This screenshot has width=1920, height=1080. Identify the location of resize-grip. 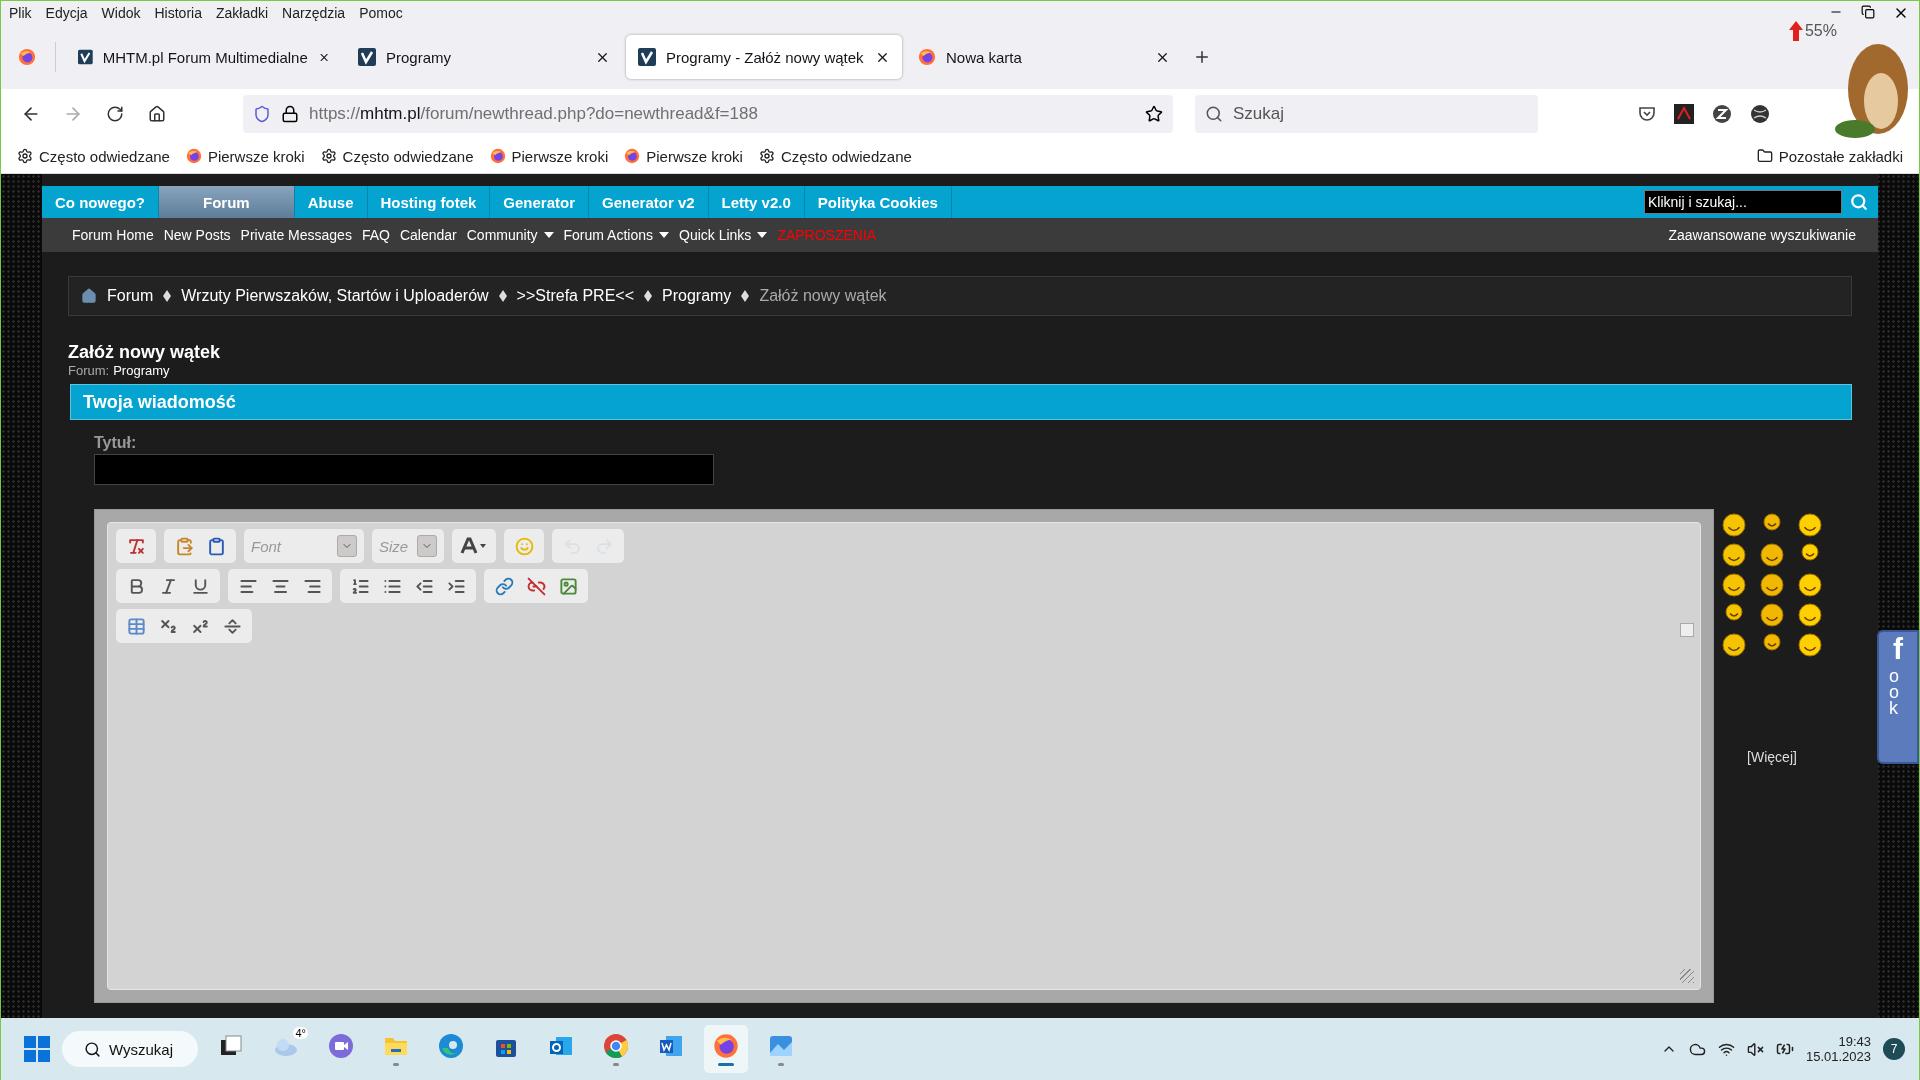
(1687, 976).